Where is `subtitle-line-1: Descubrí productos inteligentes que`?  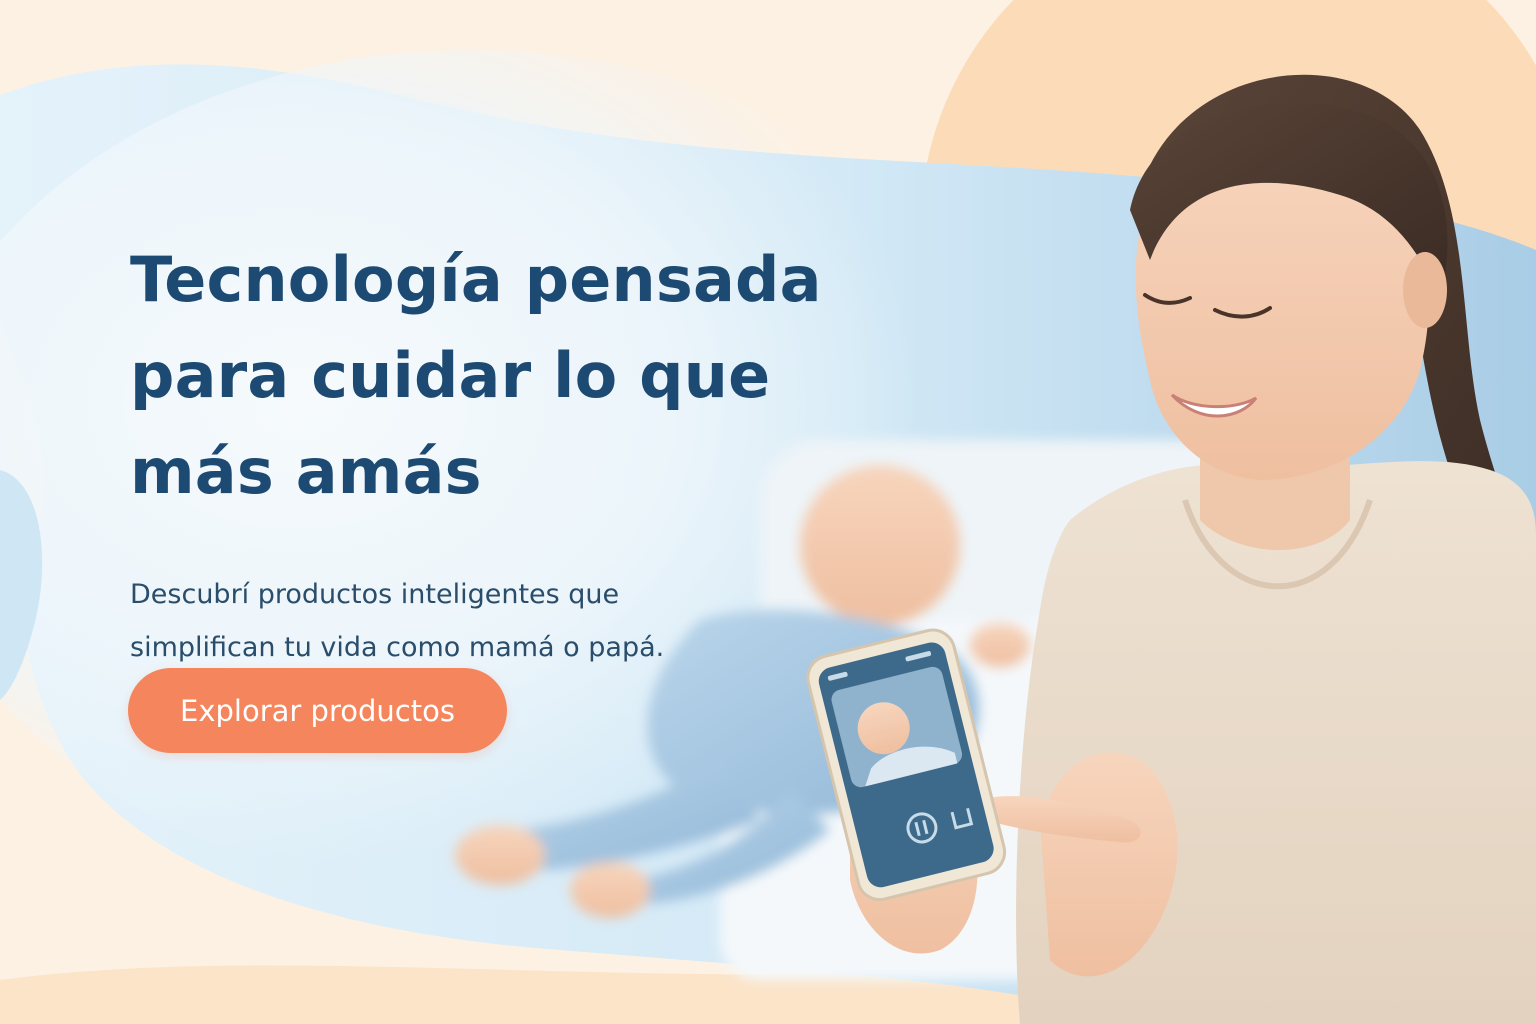 subtitle-line-1: Descubrí productos inteligentes que is located at coordinates (375, 594).